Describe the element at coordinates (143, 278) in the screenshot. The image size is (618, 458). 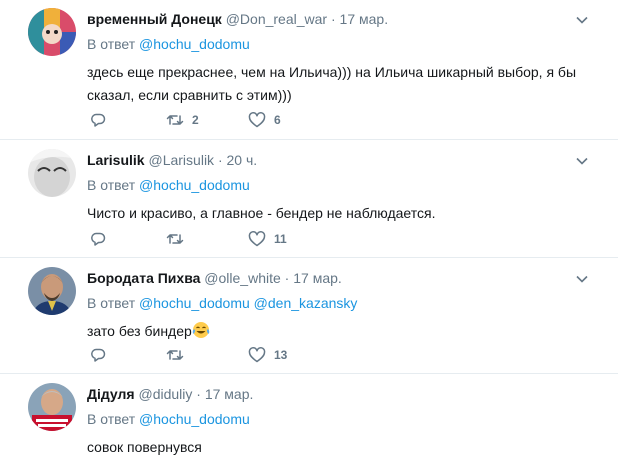
I see `display-name: Бородата Пихва` at that location.